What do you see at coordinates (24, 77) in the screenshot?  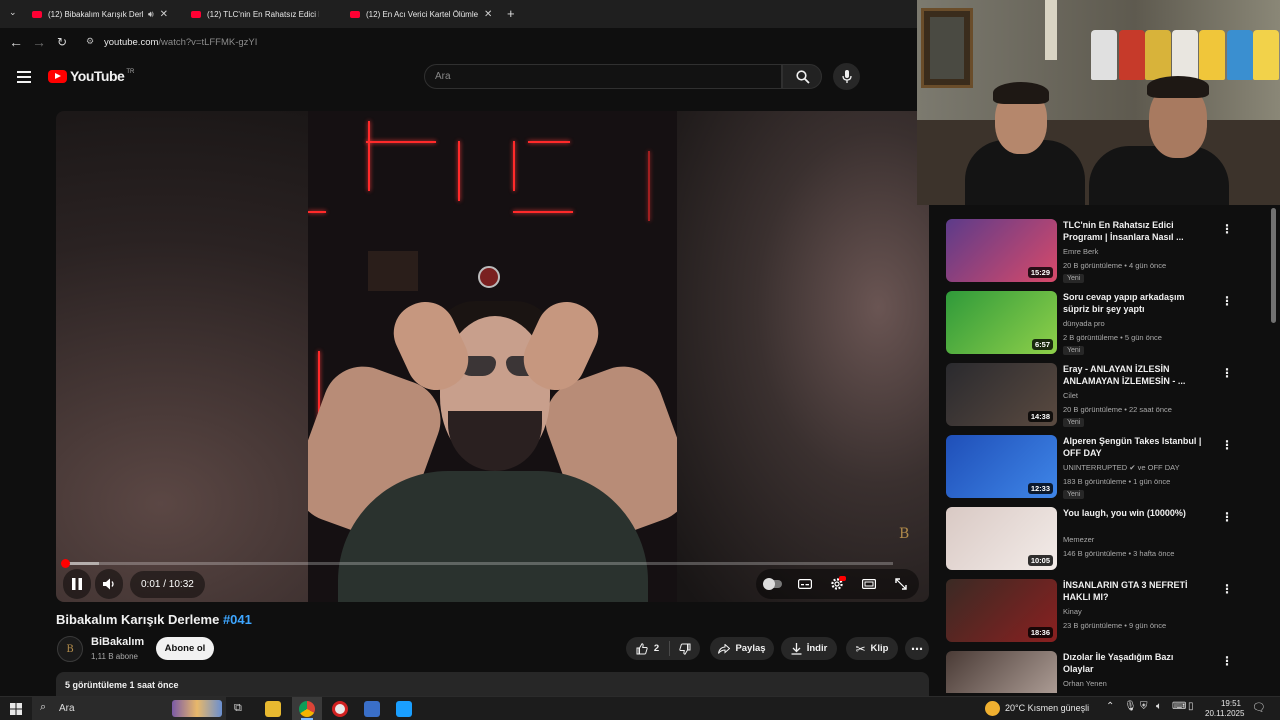 I see `menu-hamburger-icon` at bounding box center [24, 77].